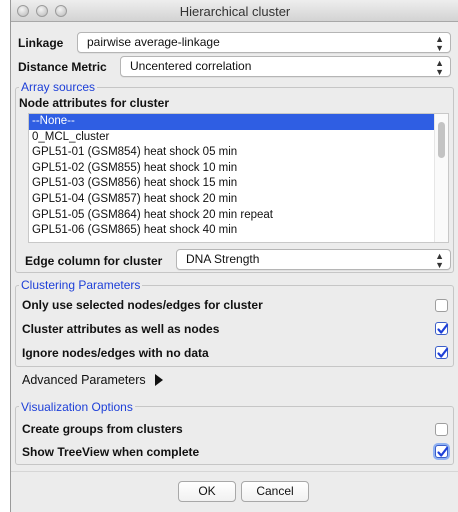 This screenshot has width=458, height=512. What do you see at coordinates (94, 103) in the screenshot?
I see `node-attributes-label: Node attributes for cluster` at bounding box center [94, 103].